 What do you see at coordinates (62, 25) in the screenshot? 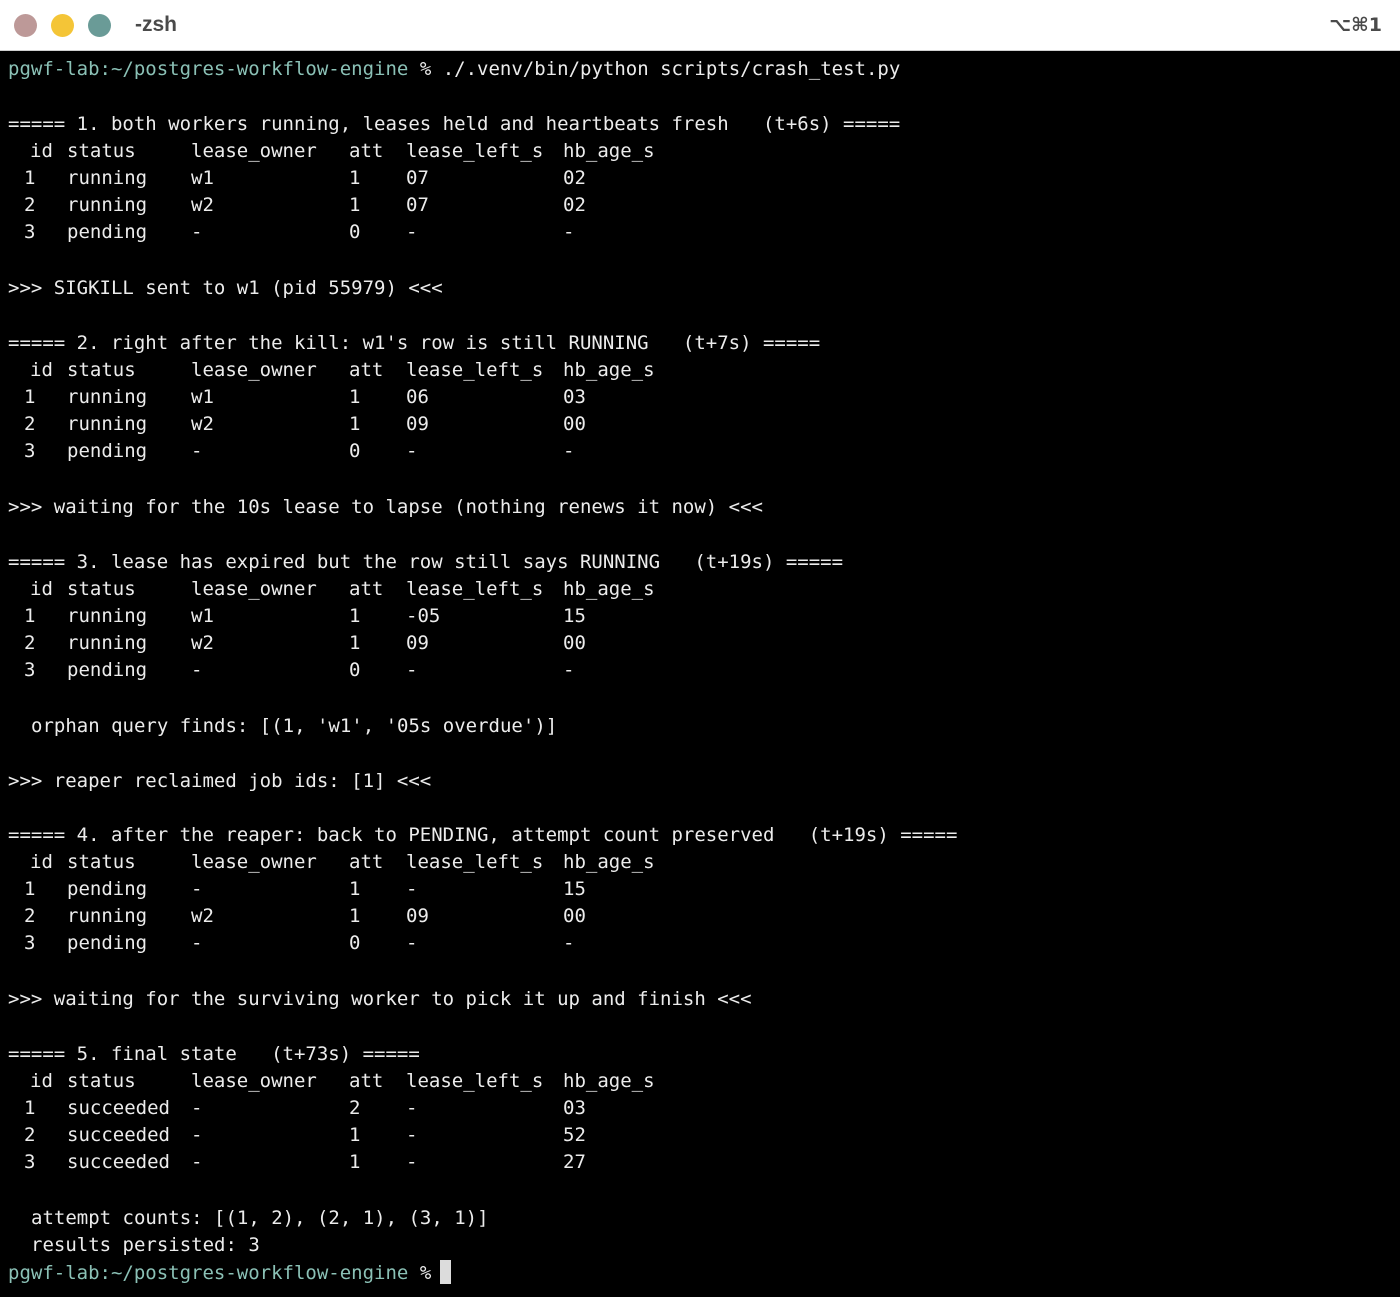
I see `minimize-button` at bounding box center [62, 25].